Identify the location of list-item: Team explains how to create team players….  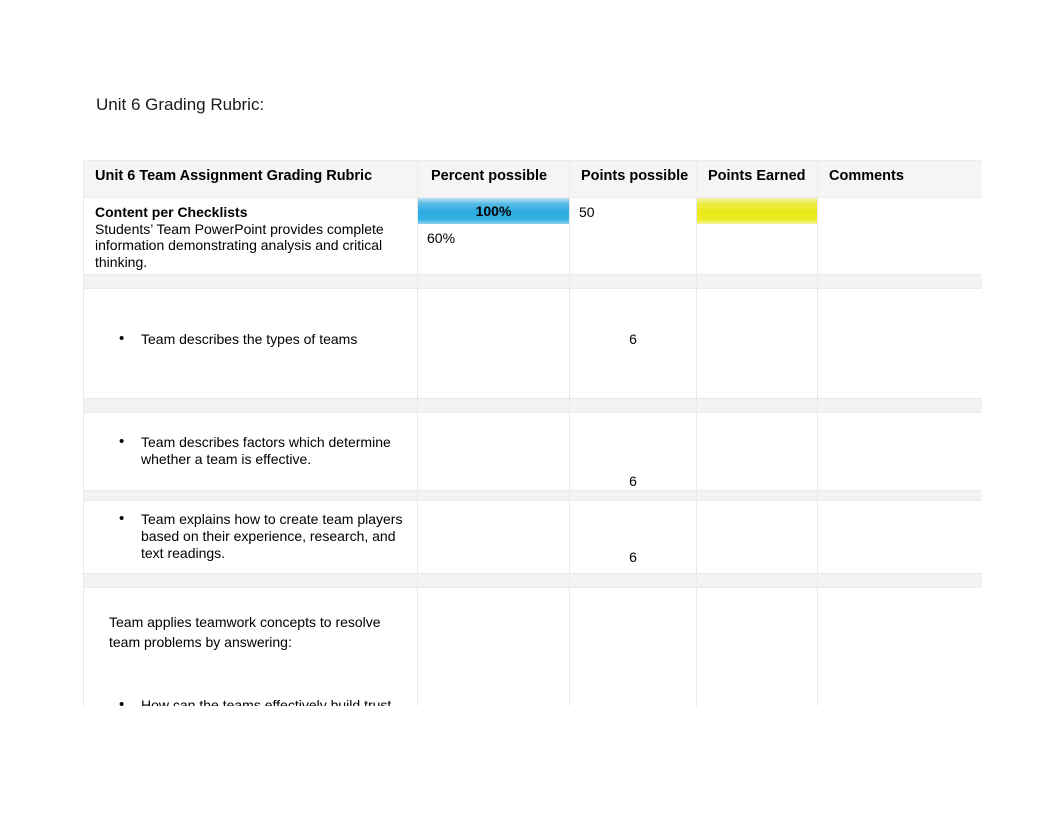
(250, 536).